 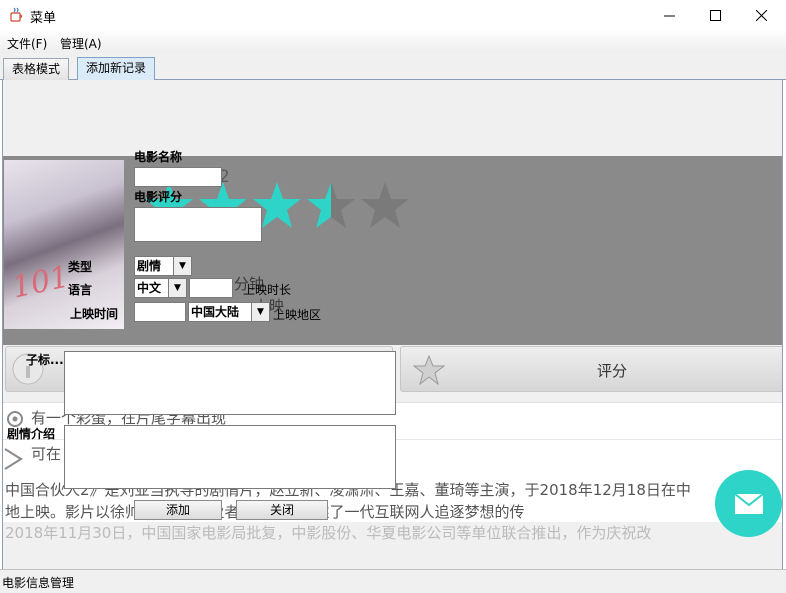 What do you see at coordinates (64, 244) in the screenshot?
I see `movie-poster: 101` at bounding box center [64, 244].